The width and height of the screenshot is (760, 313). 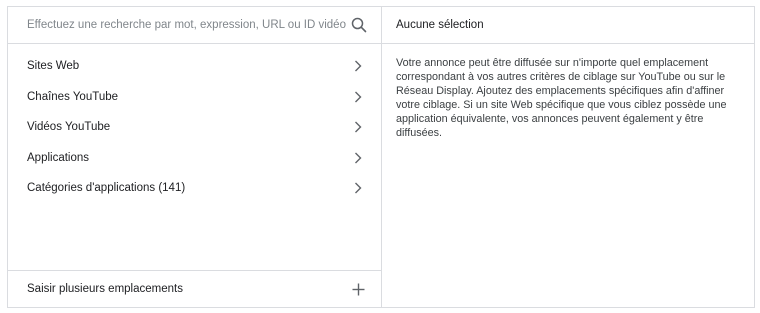 What do you see at coordinates (53, 66) in the screenshot?
I see `category-label: Sites Web` at bounding box center [53, 66].